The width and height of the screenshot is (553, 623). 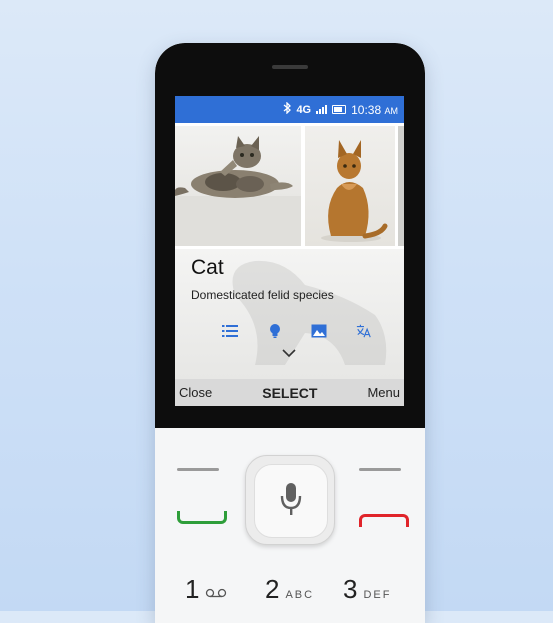 I want to click on image-gallery, so click(x=289, y=186).